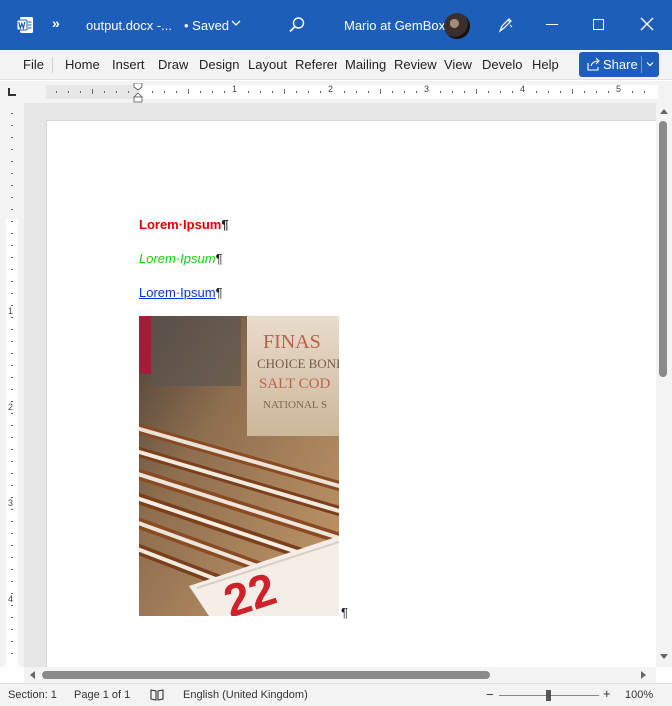  What do you see at coordinates (644, 675) in the screenshot?
I see `scroll-right-icon` at bounding box center [644, 675].